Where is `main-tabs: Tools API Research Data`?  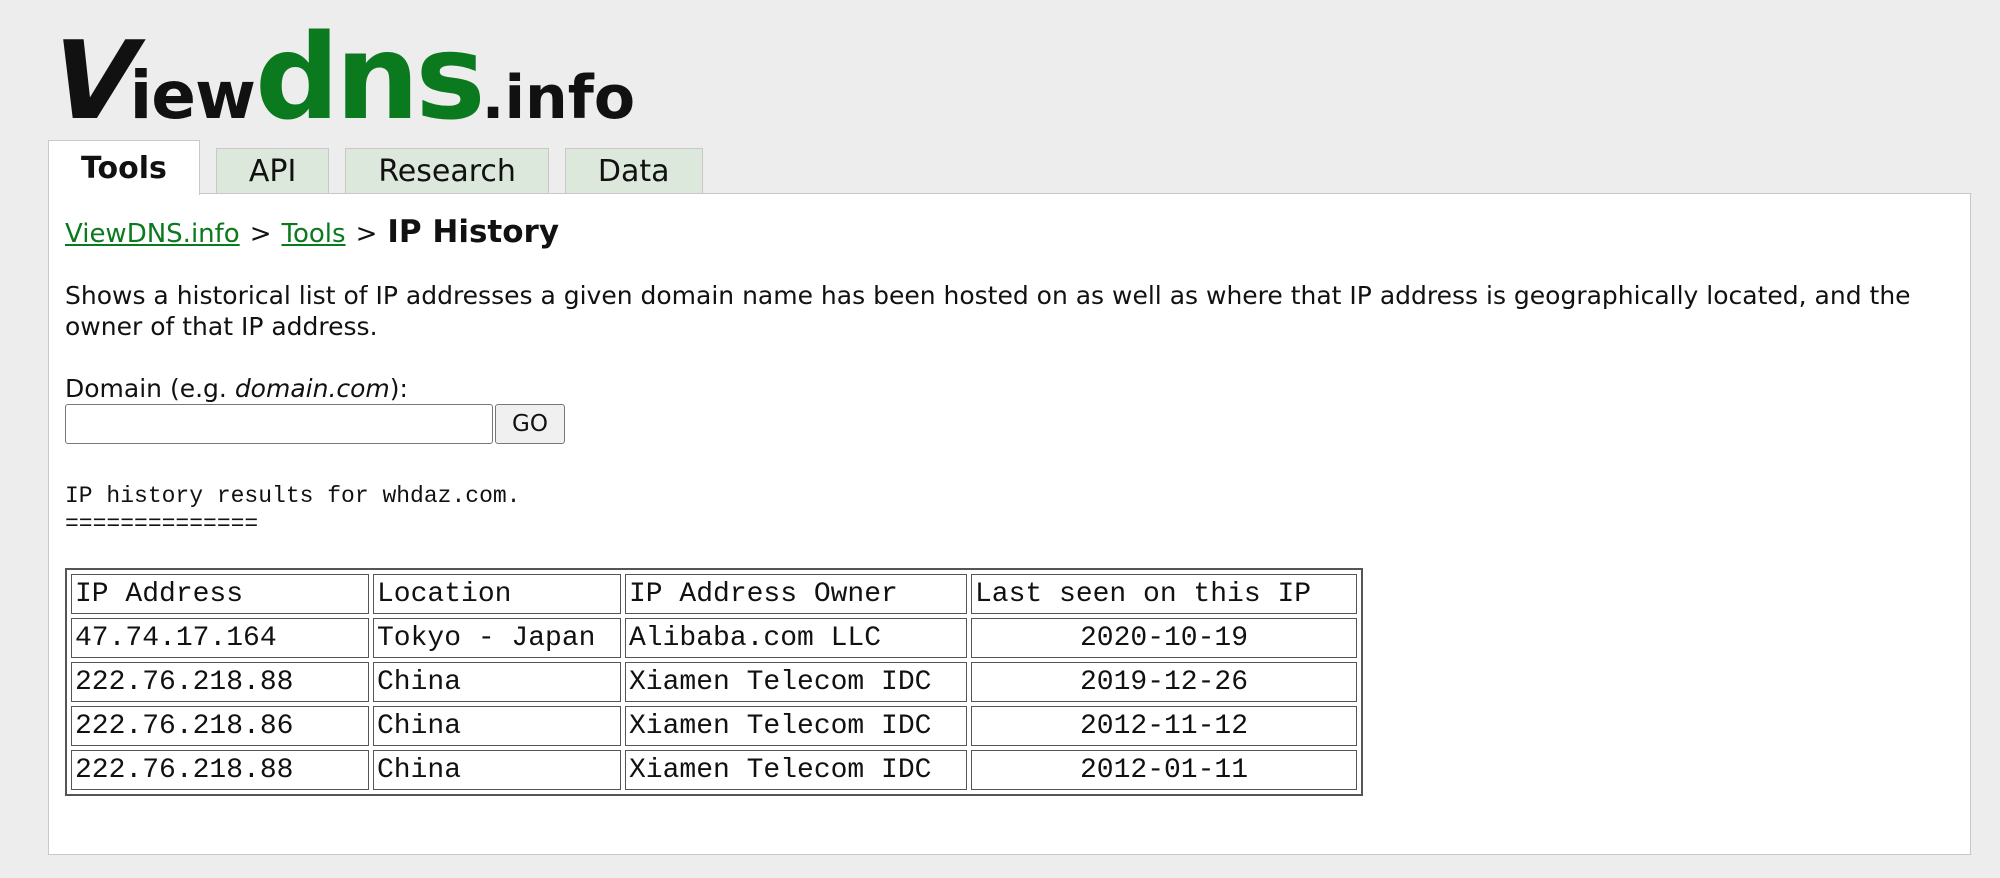 main-tabs: Tools API Research Data is located at coordinates (383, 167).